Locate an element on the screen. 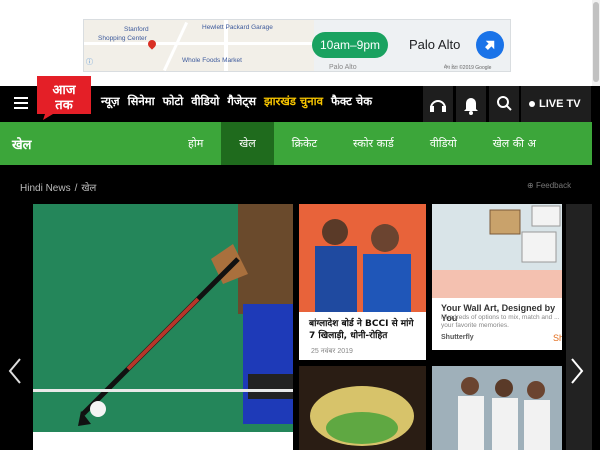 The width and height of the screenshot is (600, 450). carousel-next-icon is located at coordinates (577, 371).